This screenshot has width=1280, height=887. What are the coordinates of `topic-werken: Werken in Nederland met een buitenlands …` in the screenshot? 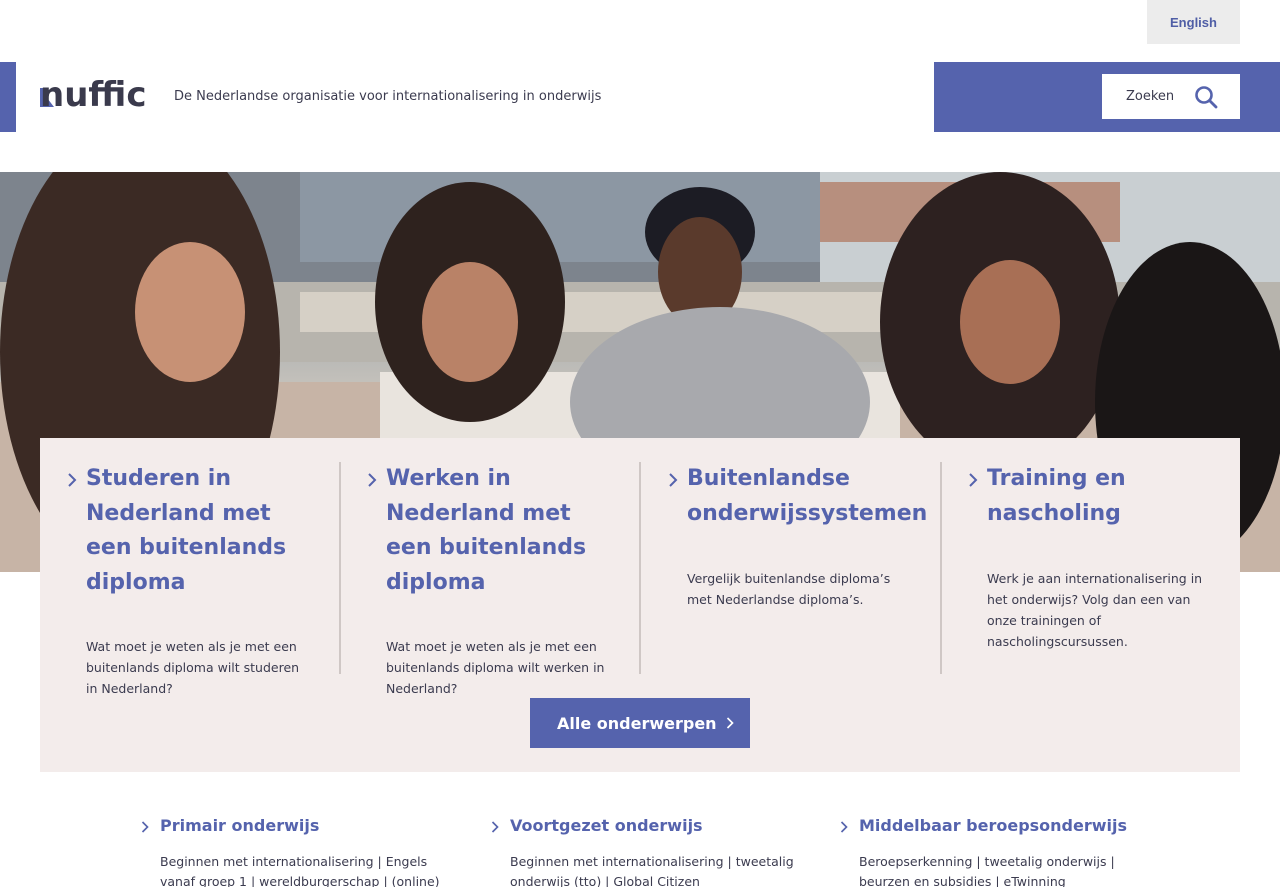 It's located at (491, 579).